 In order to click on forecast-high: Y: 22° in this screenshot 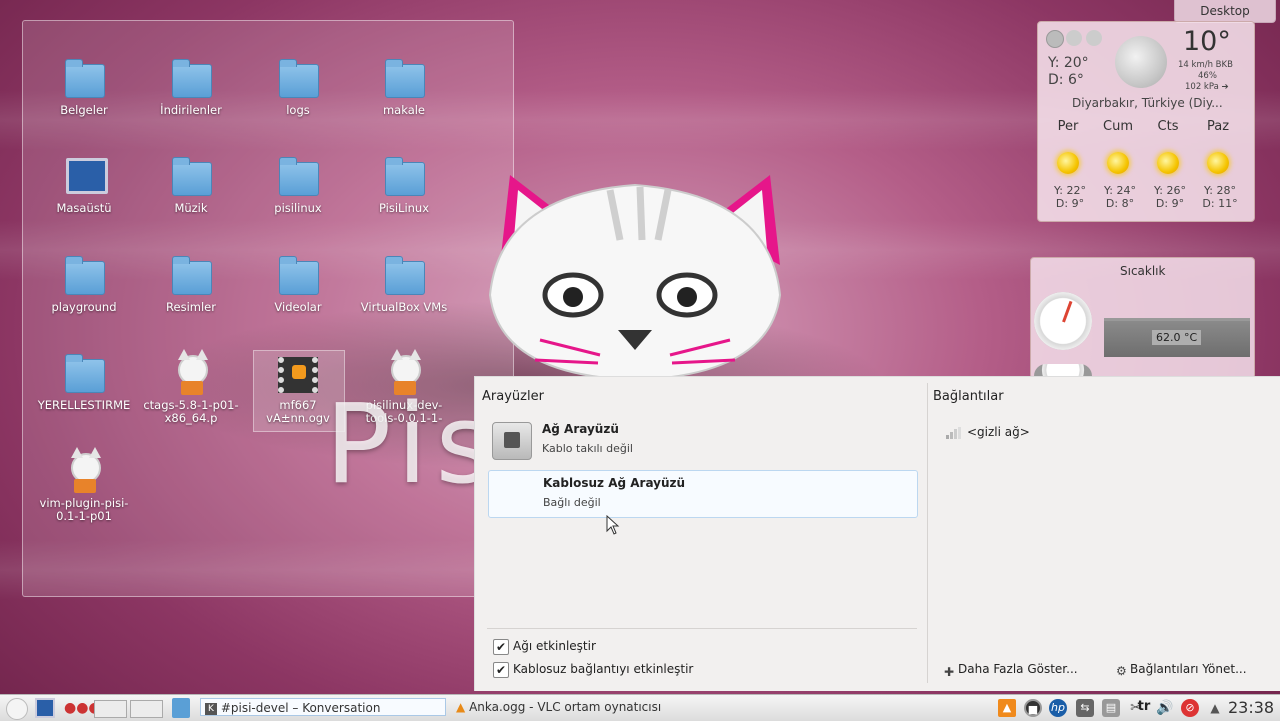, I will do `click(1070, 190)`.